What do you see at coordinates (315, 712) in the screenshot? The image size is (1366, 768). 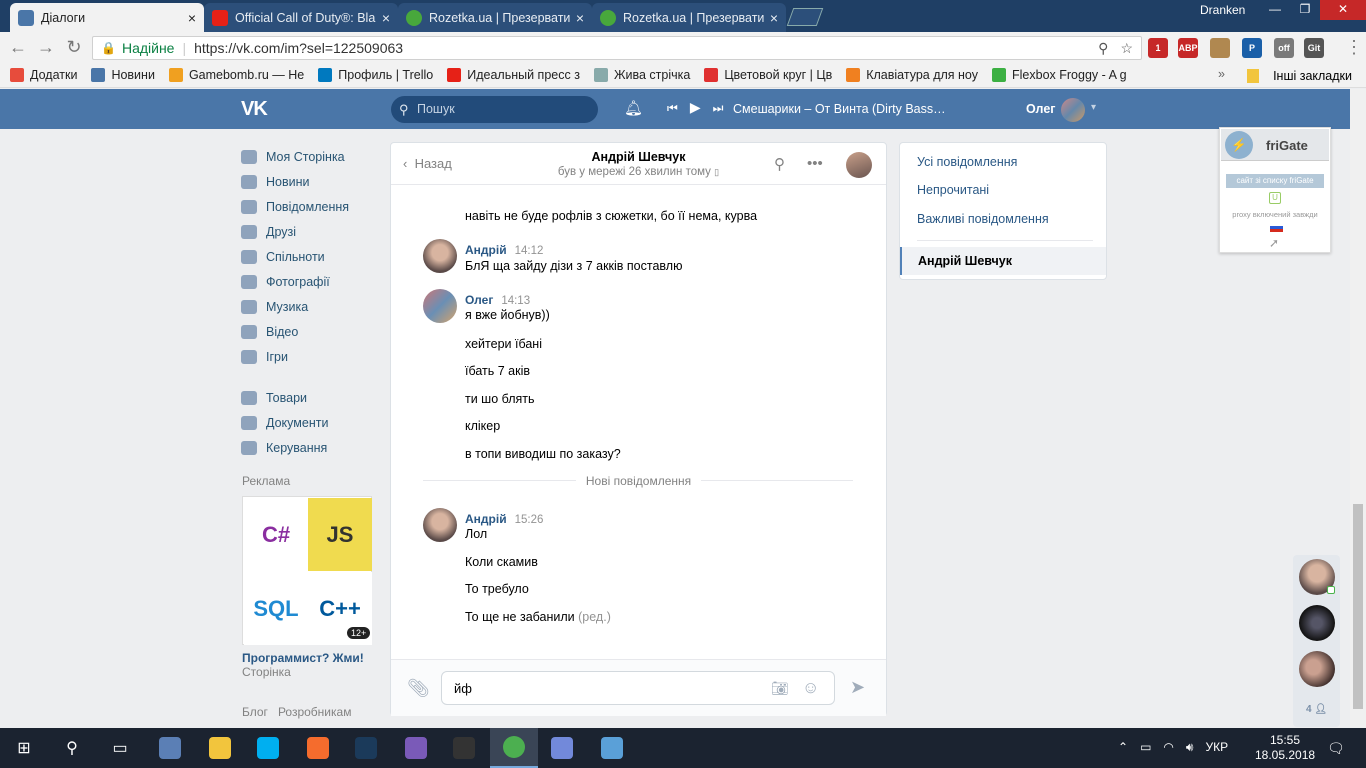 I see `footer-link-developers: Розробникам` at bounding box center [315, 712].